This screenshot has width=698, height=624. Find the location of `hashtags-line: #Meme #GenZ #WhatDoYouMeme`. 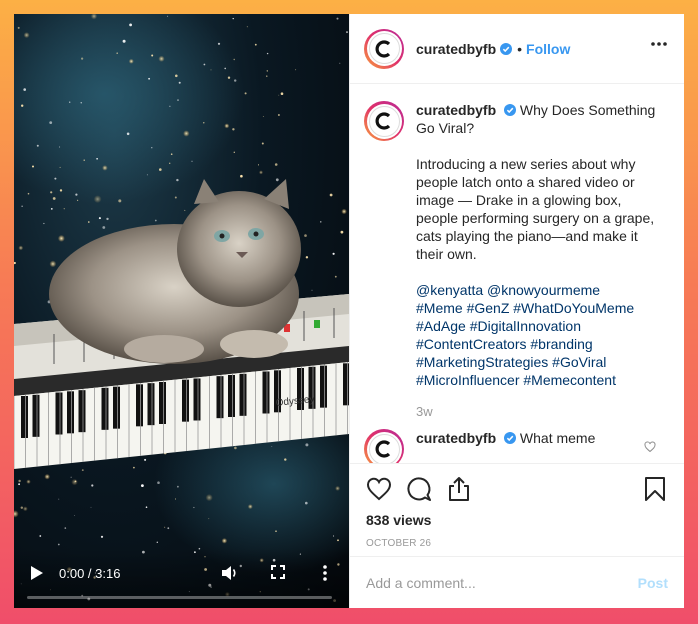

hashtags-line: #Meme #GenZ #WhatDoYouMeme is located at coordinates (536, 308).